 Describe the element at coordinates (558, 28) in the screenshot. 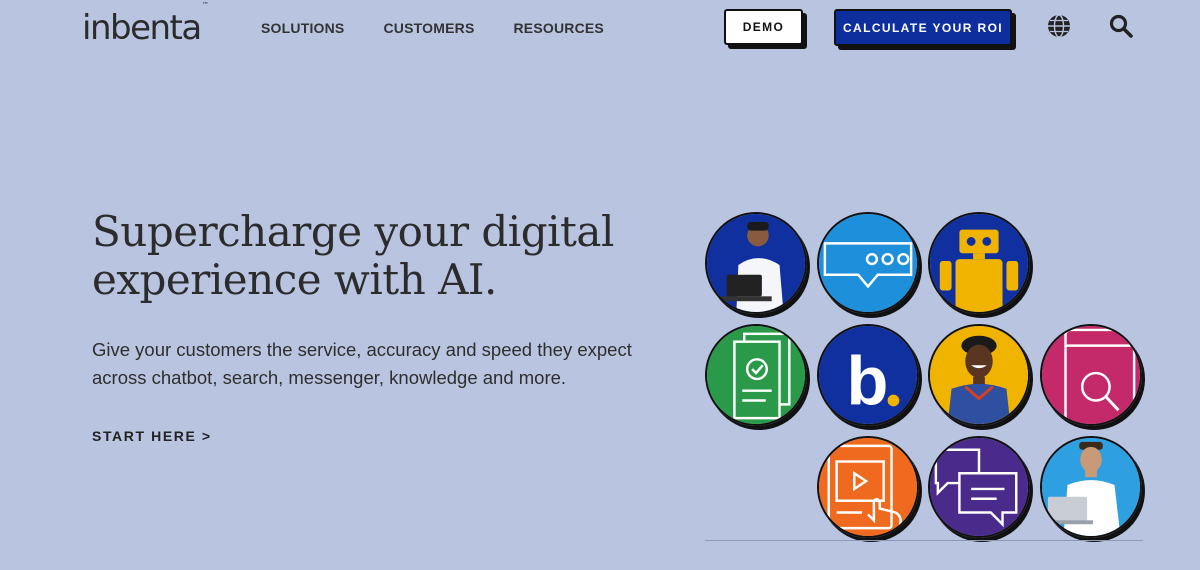

I see `nav-resources: RESOURCES` at that location.